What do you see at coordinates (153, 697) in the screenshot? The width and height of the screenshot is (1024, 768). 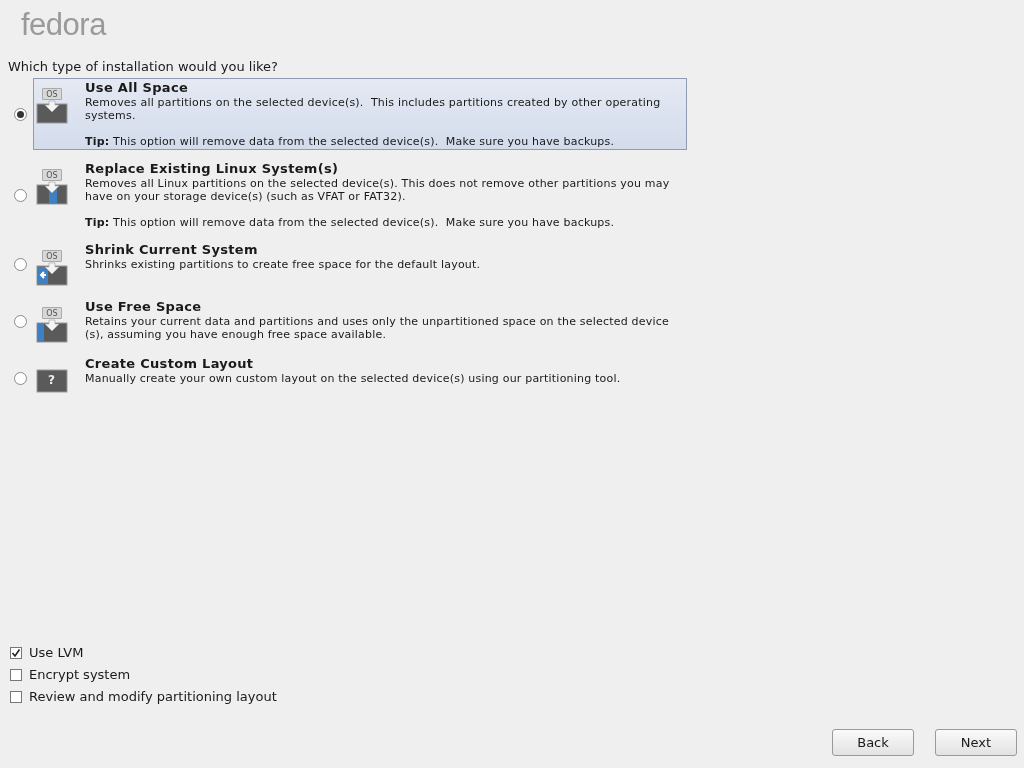 I see `checkbox-label: Review and modify partitioning layout` at bounding box center [153, 697].